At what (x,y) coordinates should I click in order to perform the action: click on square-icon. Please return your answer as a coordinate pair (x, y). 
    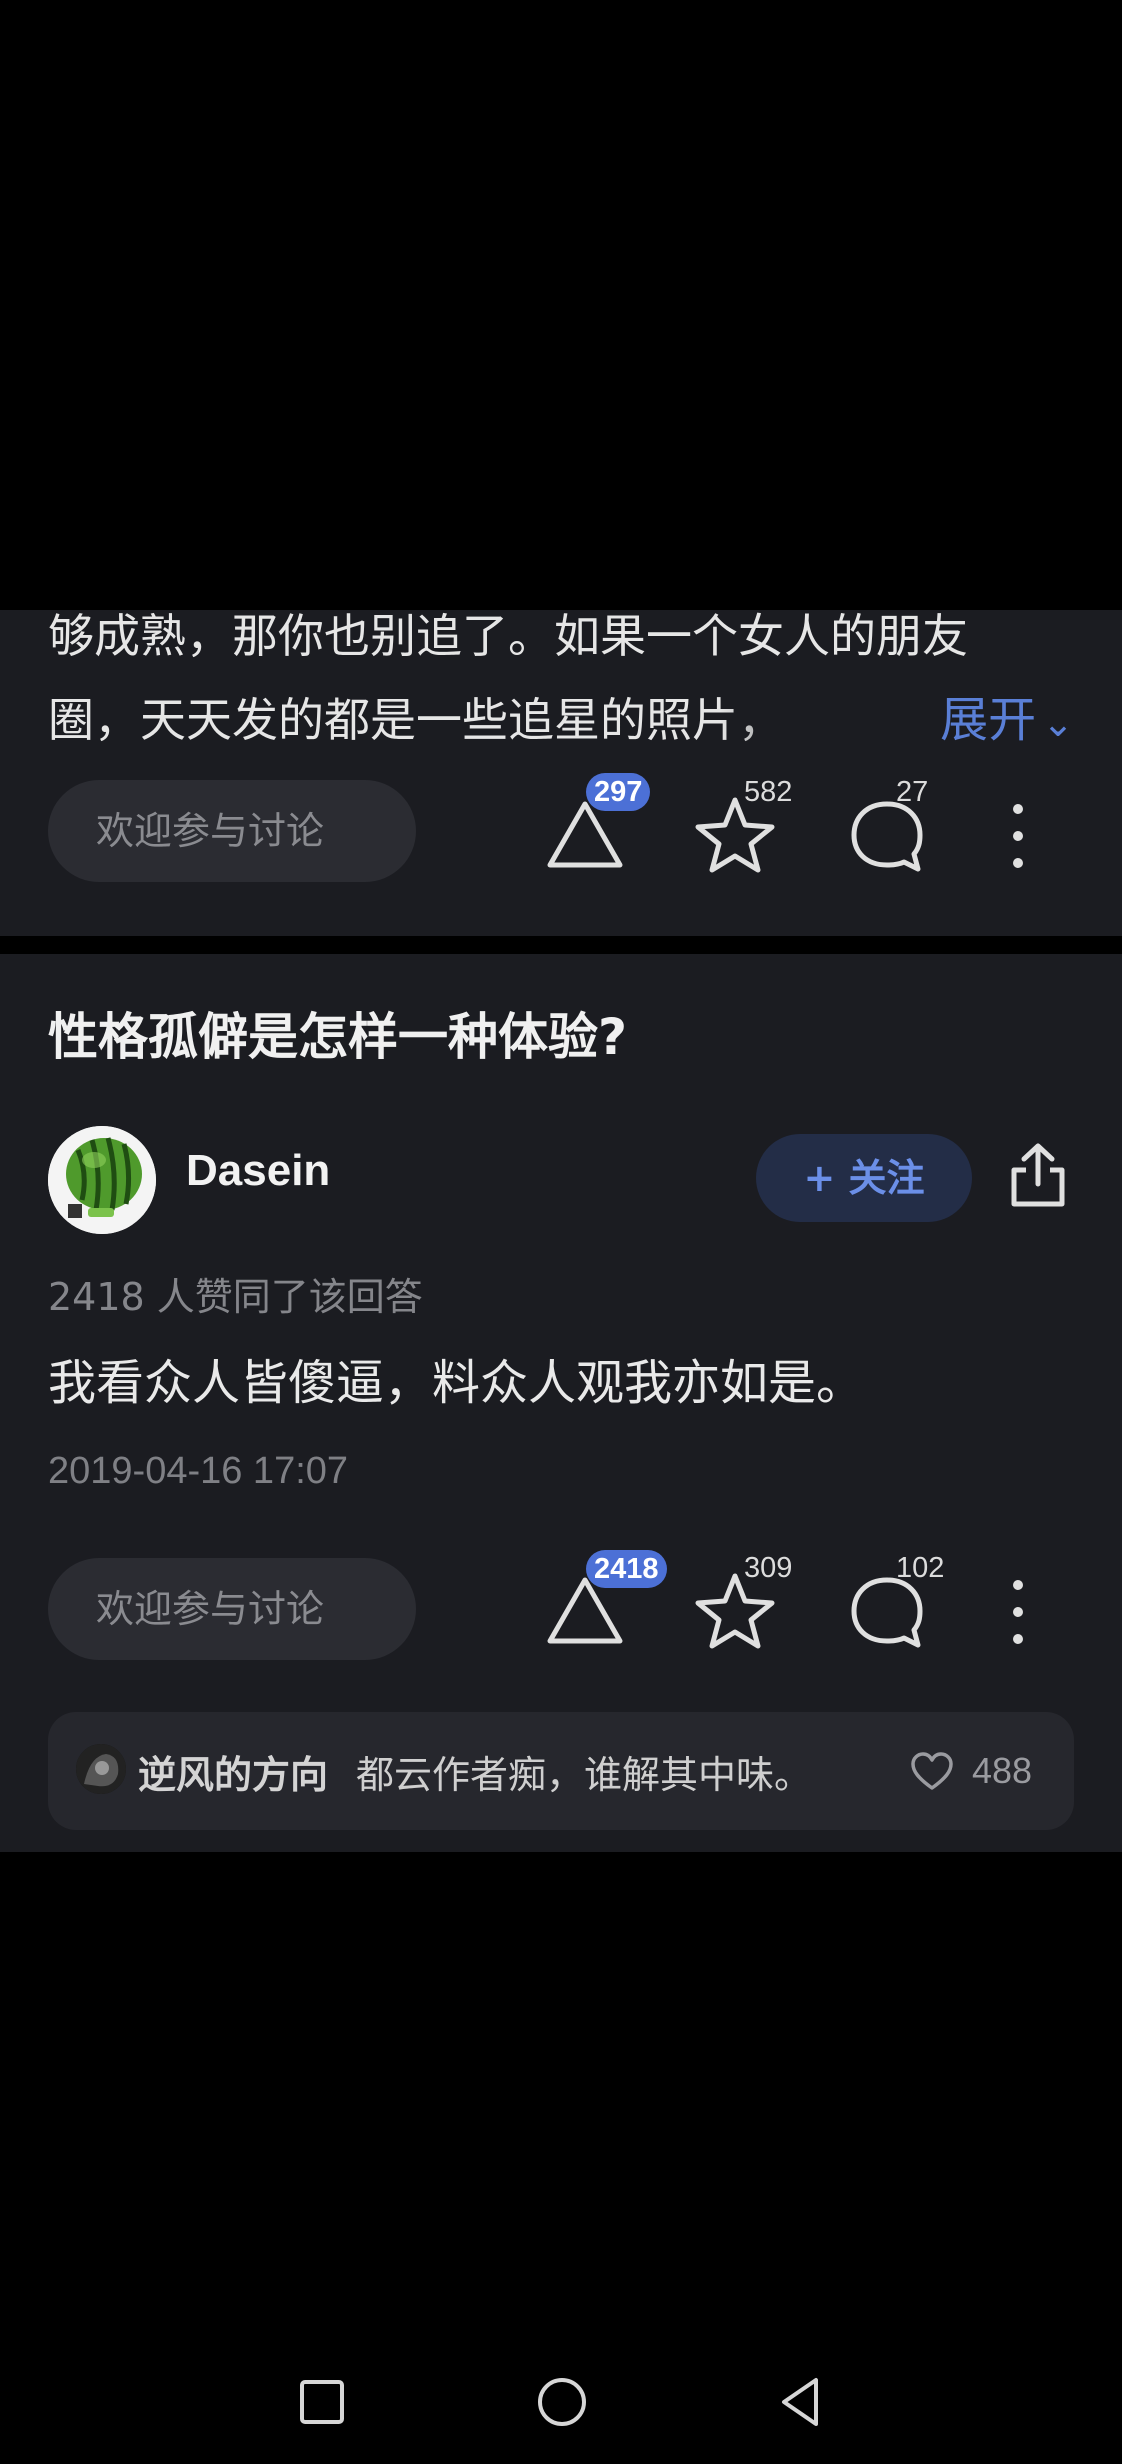
    Looking at the image, I should click on (322, 2402).